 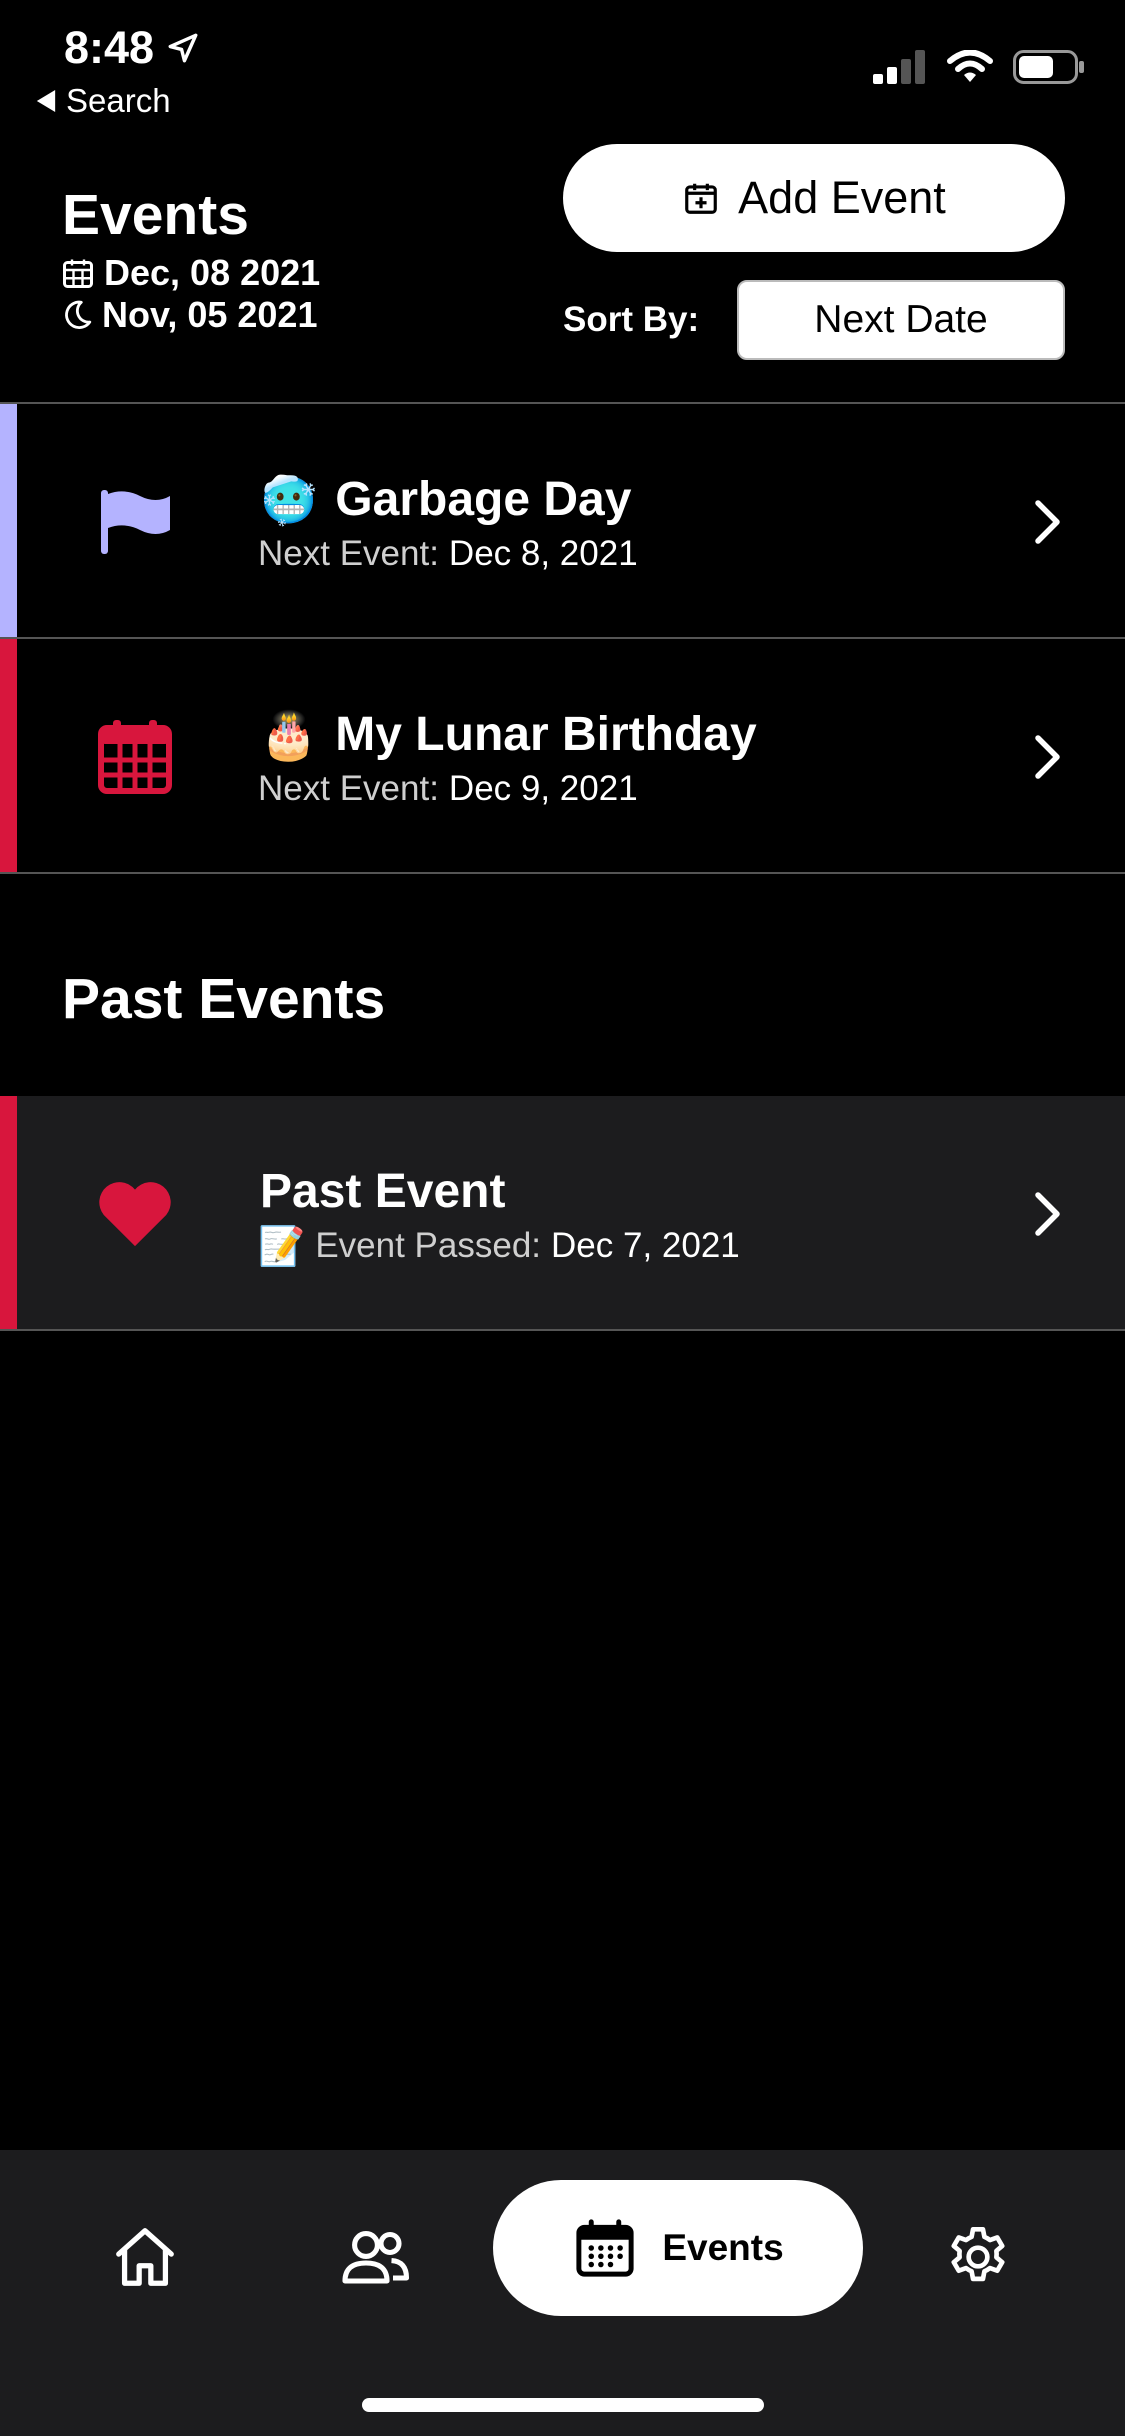 I want to click on event-next-date: Next Event: Dec 8, 2021, so click(x=448, y=553).